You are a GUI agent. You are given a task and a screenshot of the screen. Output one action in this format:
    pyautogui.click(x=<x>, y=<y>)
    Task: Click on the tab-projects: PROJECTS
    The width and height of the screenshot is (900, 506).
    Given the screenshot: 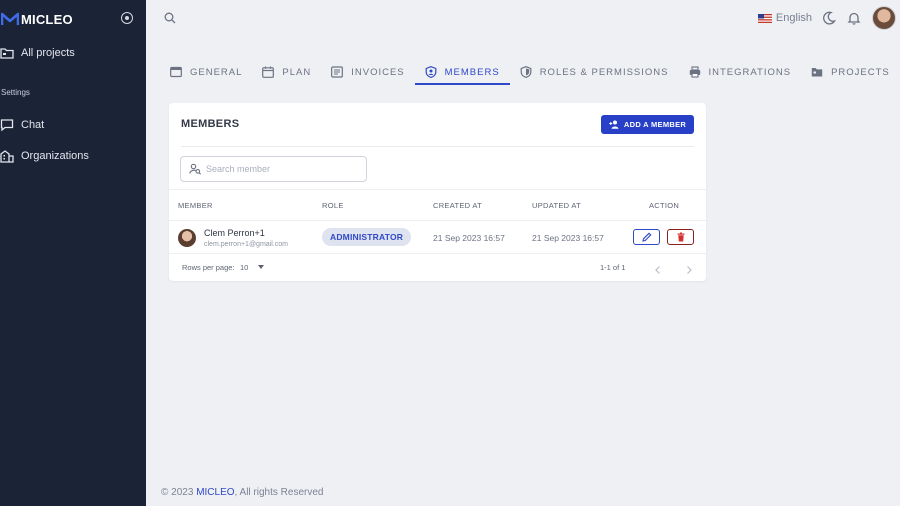 What is the action you would take?
    pyautogui.click(x=850, y=72)
    